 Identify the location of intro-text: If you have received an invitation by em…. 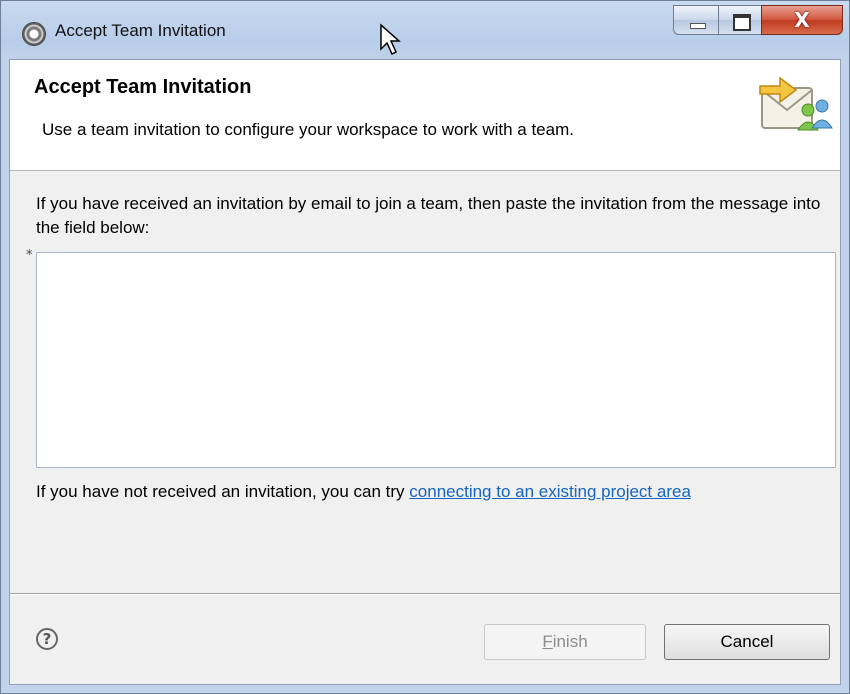
(428, 215).